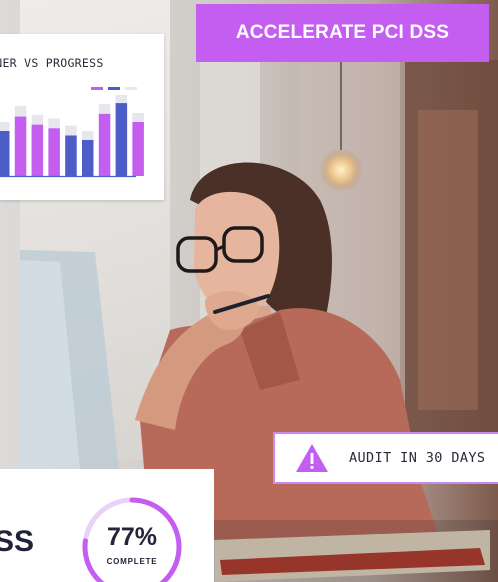  Describe the element at coordinates (17, 541) in the screenshot. I see `progress-card-title: SS` at that location.